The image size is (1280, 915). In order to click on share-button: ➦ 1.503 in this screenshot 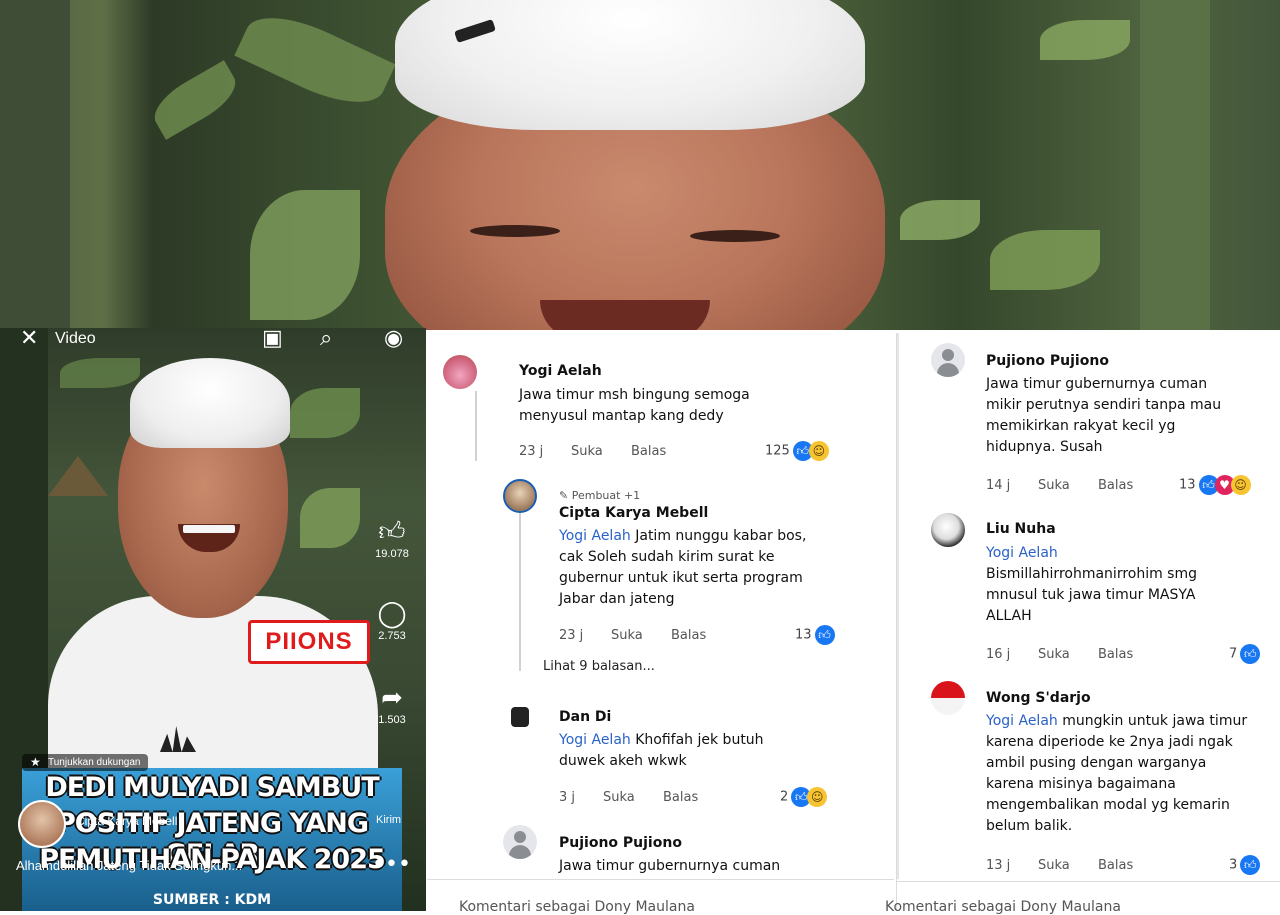, I will do `click(392, 704)`.